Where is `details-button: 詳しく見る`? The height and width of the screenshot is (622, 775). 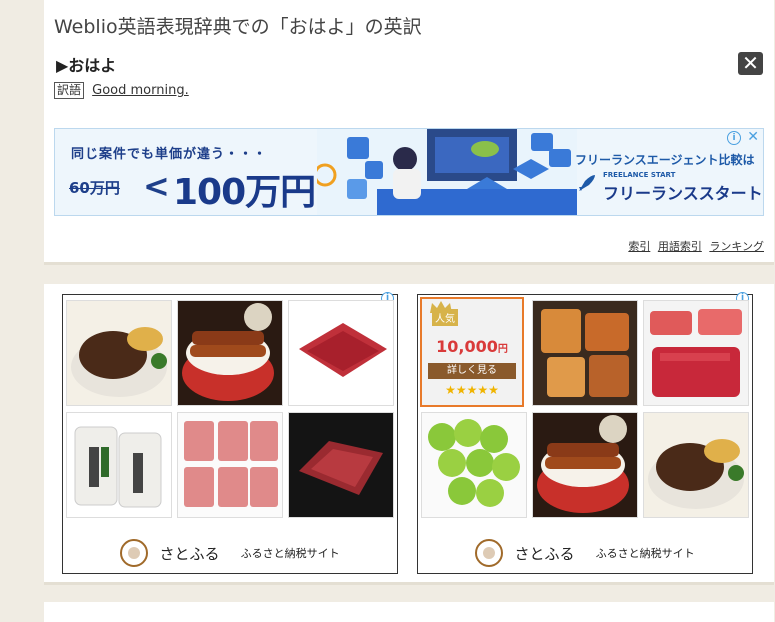
details-button: 詳しく見る is located at coordinates (472, 371).